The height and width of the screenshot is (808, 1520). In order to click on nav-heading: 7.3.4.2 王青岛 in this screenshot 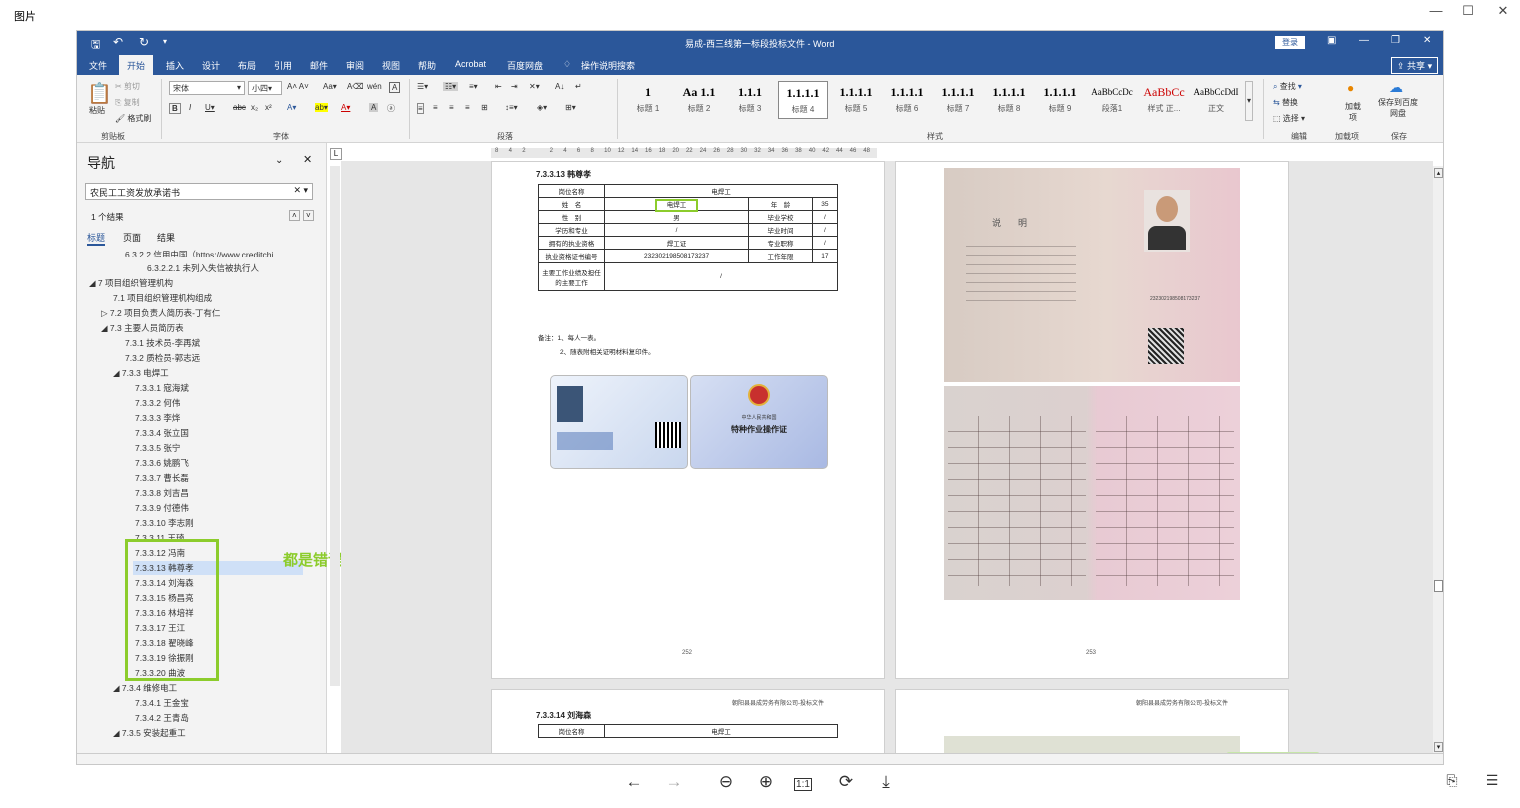, I will do `click(162, 718)`.